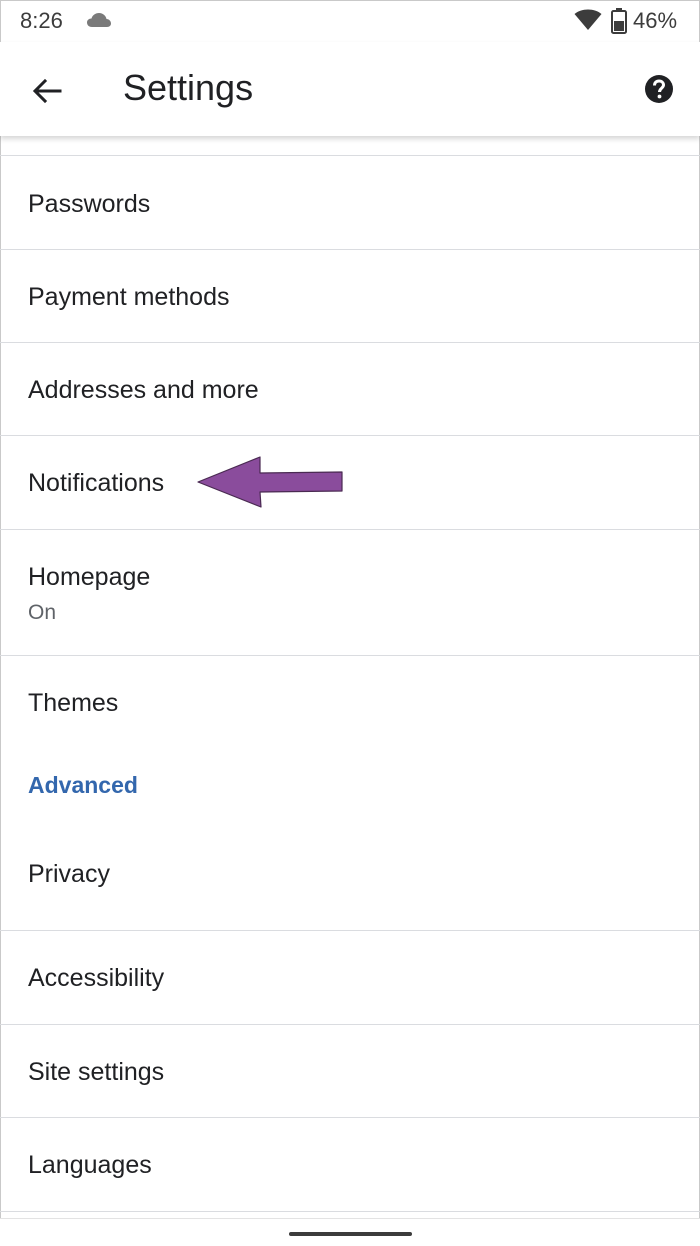 Image resolution: width=700 pixels, height=1246 pixels. I want to click on cloud-icon, so click(99, 22).